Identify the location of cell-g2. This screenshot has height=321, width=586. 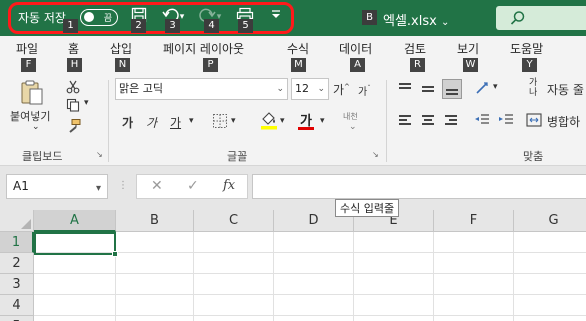
(550, 263).